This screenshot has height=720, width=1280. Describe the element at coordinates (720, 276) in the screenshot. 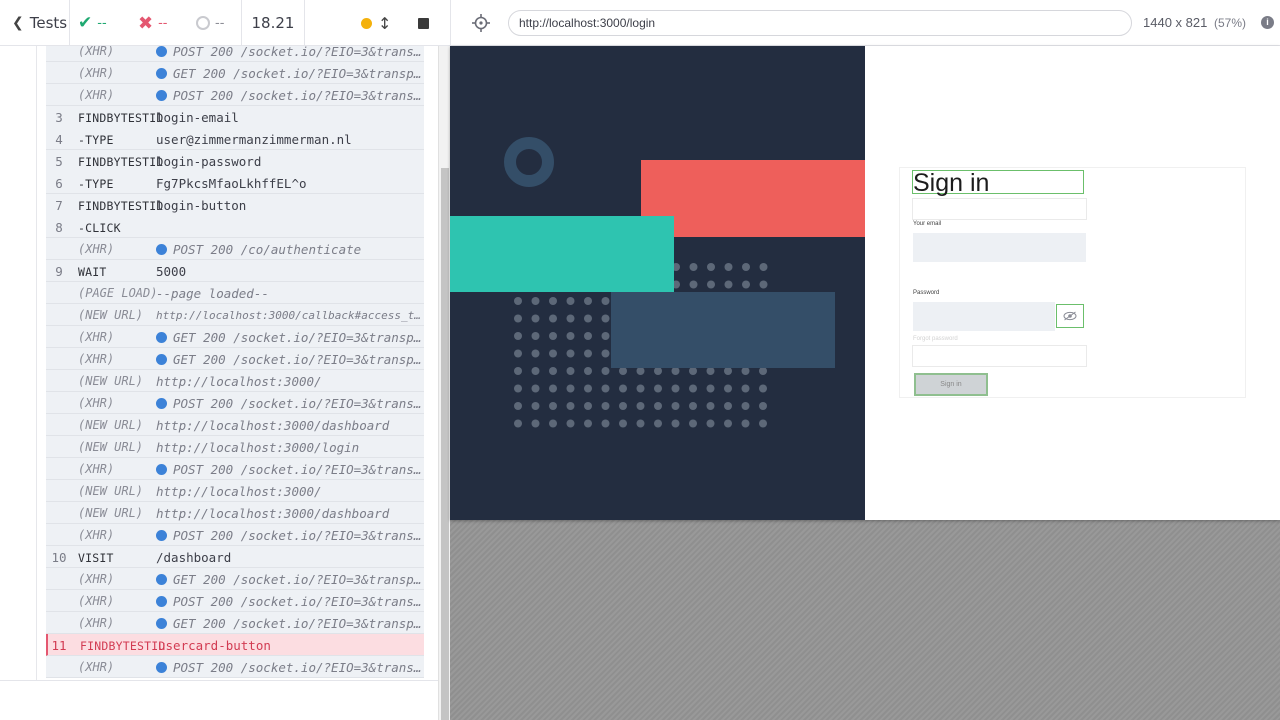

I see `hero-dot-grid-upper` at that location.